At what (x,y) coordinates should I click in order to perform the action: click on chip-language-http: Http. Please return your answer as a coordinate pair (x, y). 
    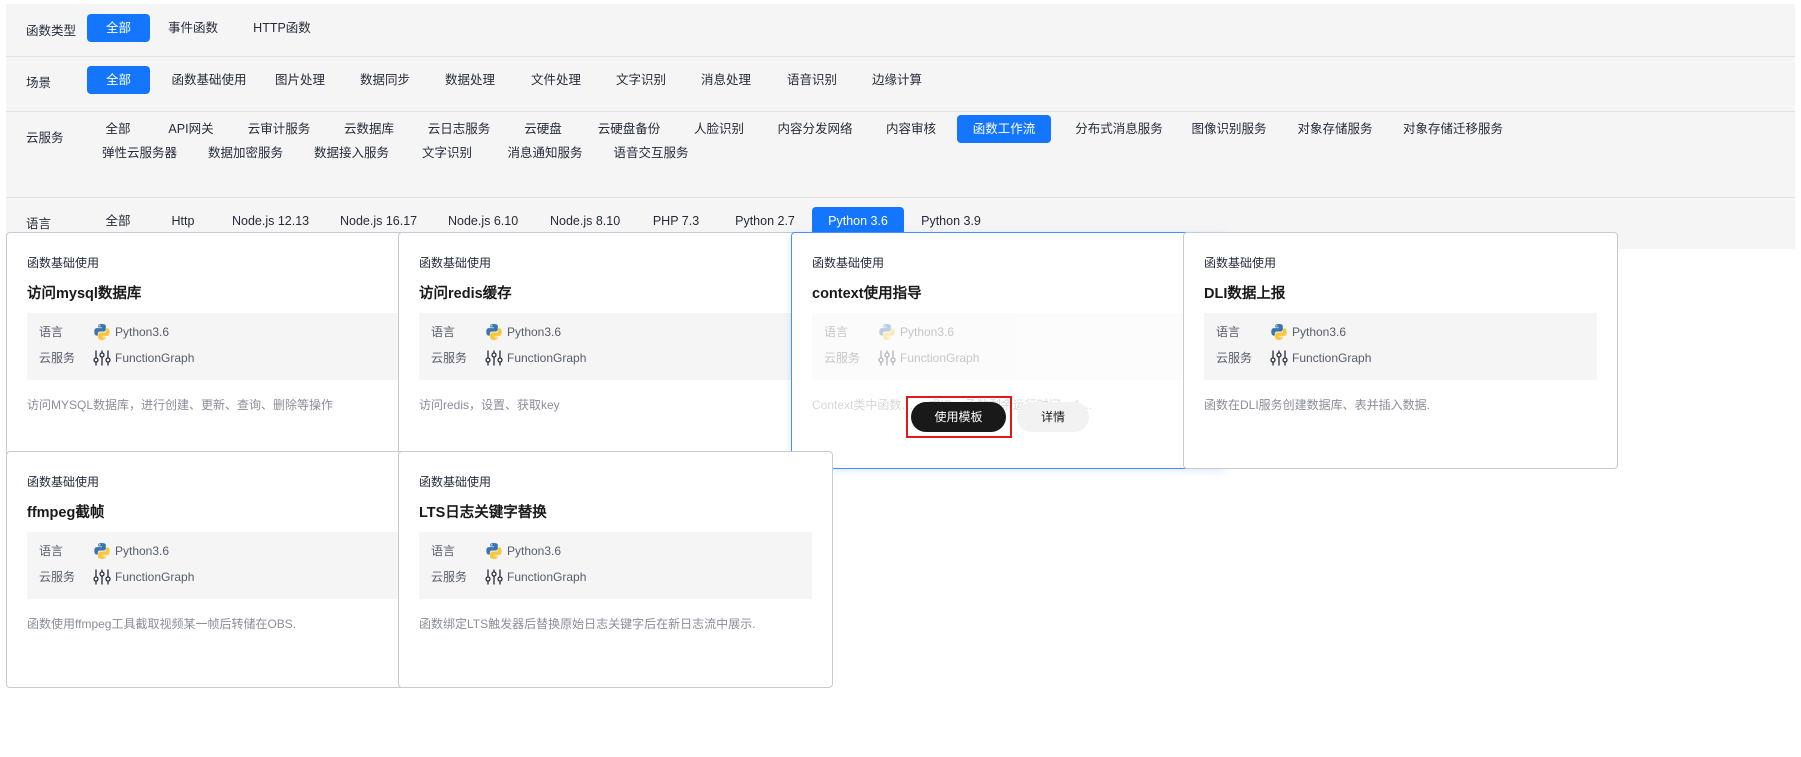
    Looking at the image, I should click on (183, 221).